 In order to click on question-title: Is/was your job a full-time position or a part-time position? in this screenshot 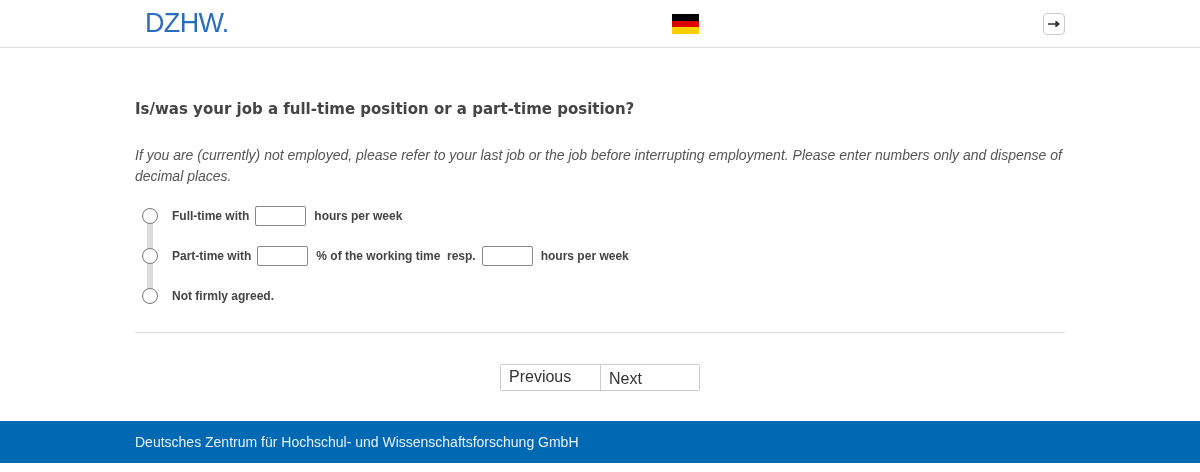, I will do `click(385, 109)`.